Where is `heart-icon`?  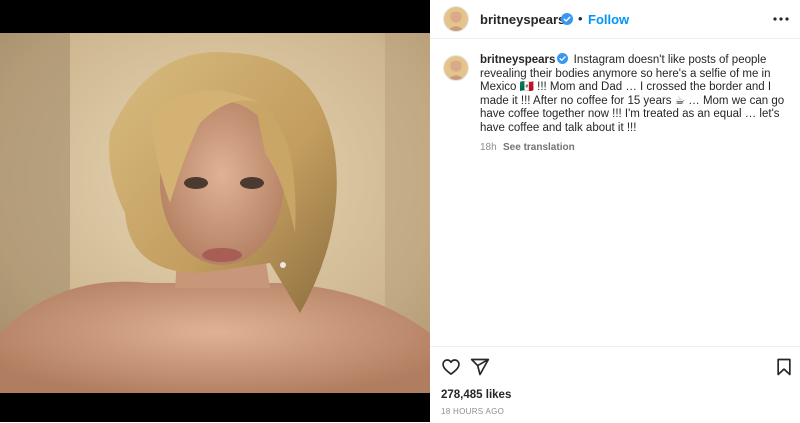
heart-icon is located at coordinates (451, 367).